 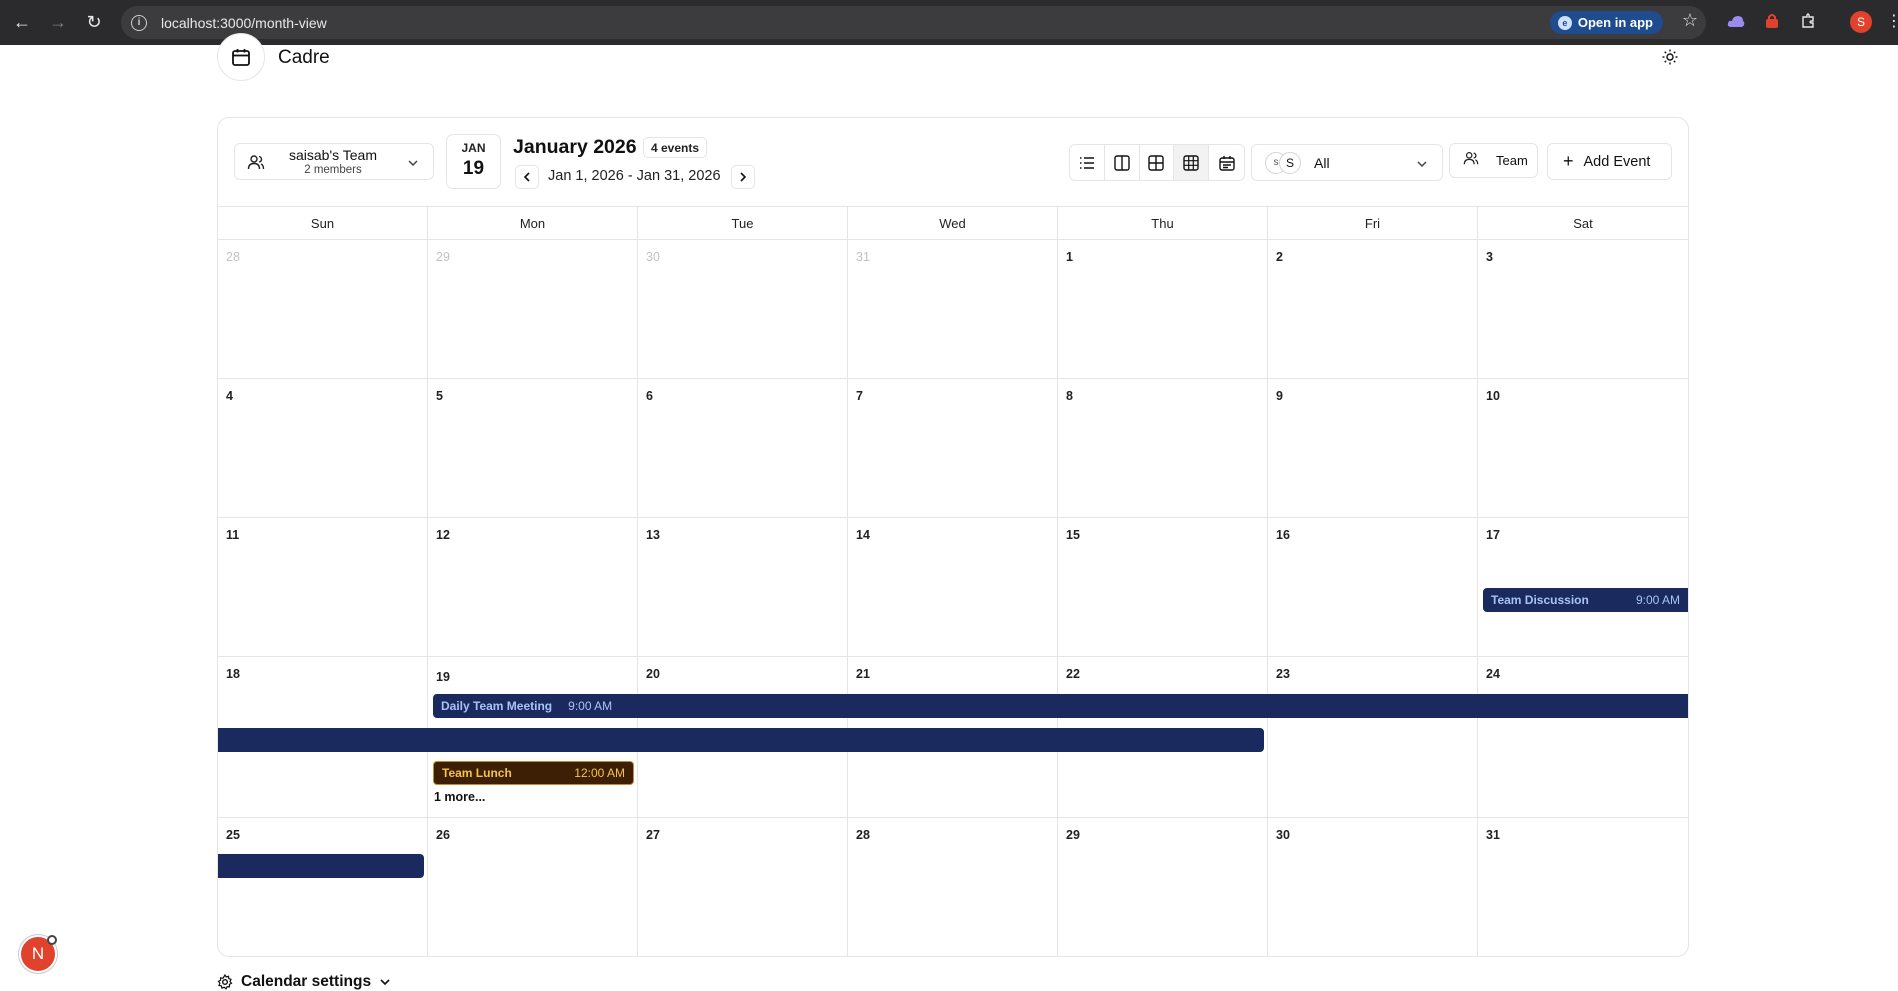 I want to click on team-selector: saisab's Team 2 members, so click(x=334, y=161).